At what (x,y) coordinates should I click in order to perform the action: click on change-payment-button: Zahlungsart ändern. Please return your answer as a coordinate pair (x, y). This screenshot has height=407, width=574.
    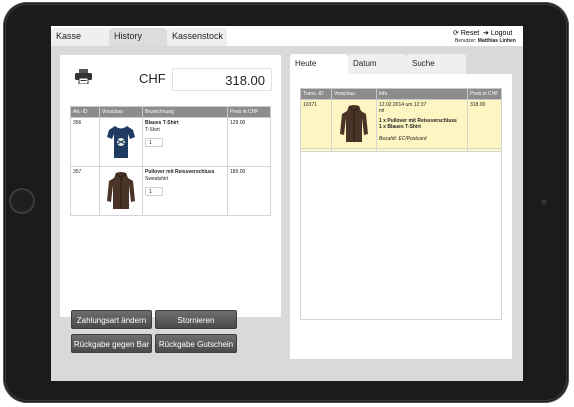
    Looking at the image, I should click on (111, 319).